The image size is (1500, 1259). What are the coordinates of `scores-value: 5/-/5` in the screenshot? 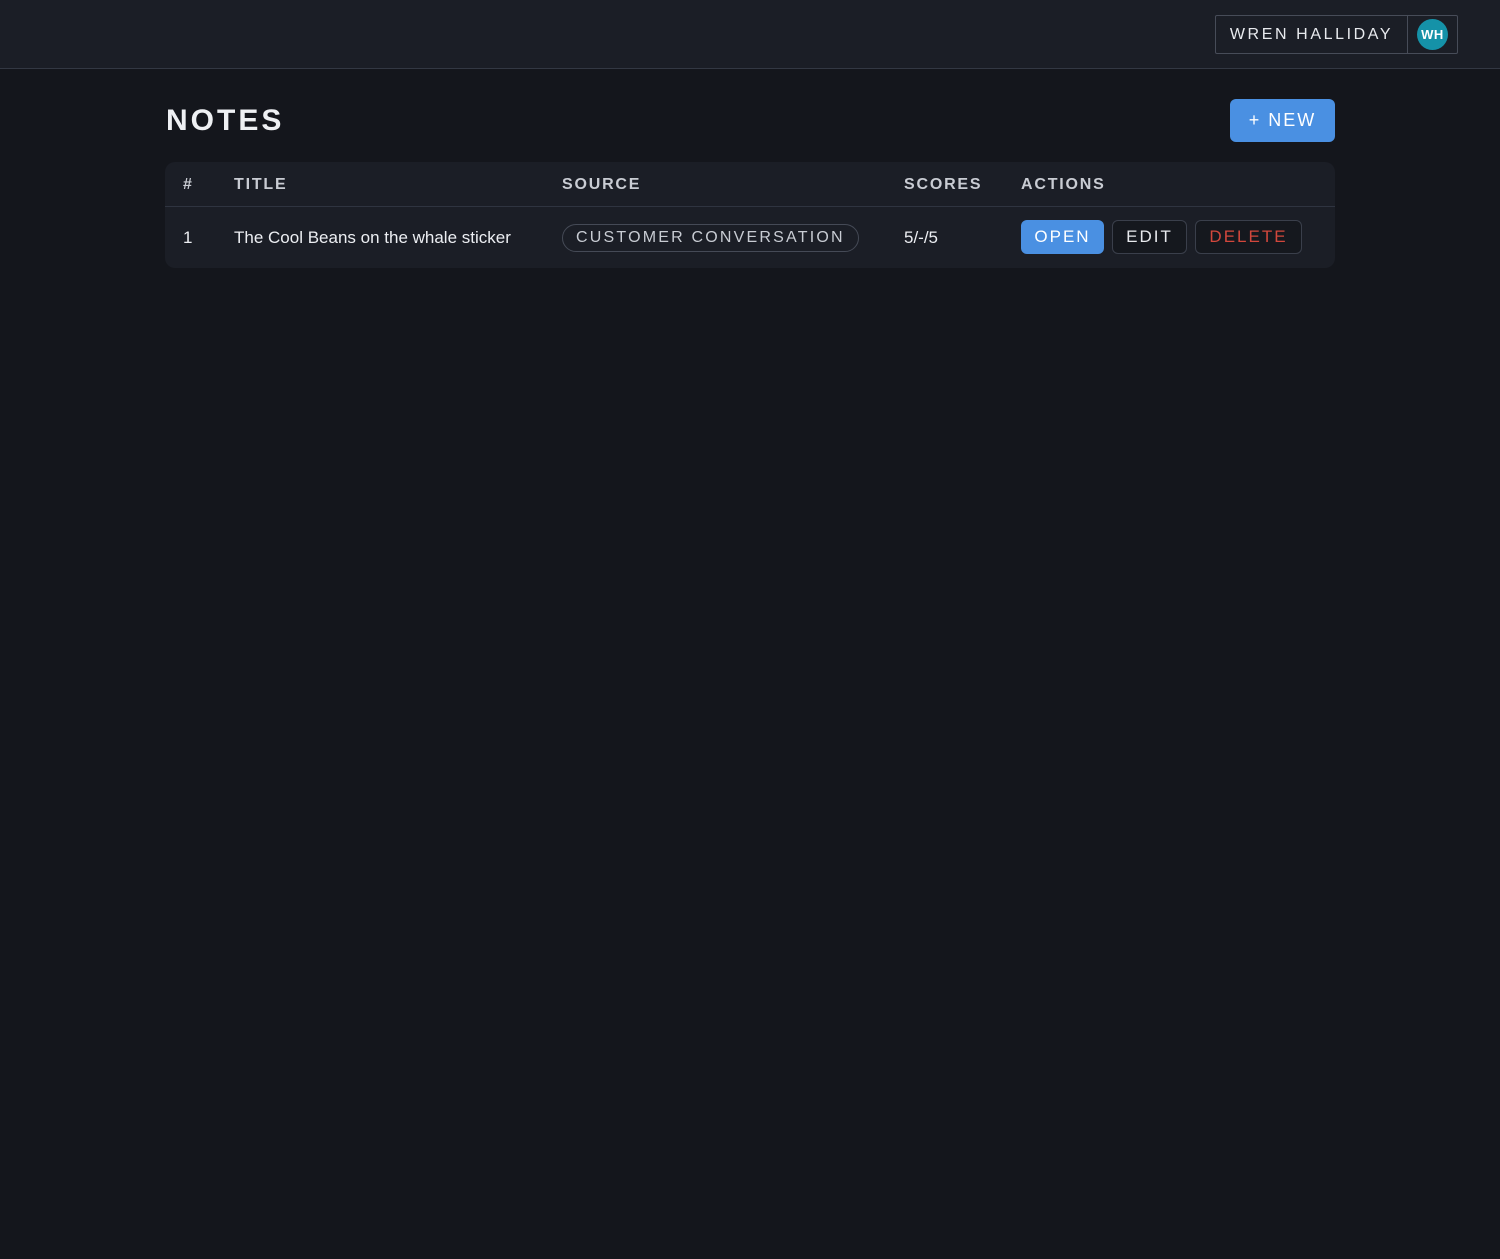 It's located at (921, 237).